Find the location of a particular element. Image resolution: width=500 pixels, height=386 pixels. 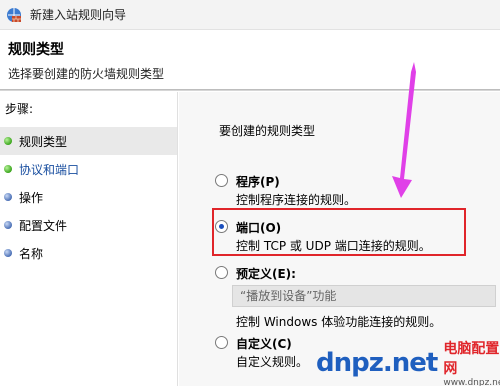

step-action: 操作 is located at coordinates (88, 197).